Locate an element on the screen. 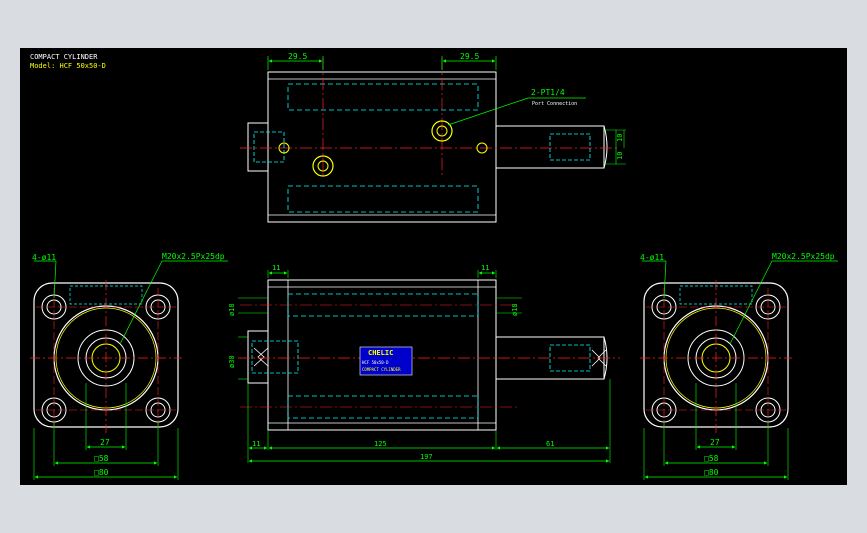 The image size is (867, 533). top-body-outline is located at coordinates (382, 147).